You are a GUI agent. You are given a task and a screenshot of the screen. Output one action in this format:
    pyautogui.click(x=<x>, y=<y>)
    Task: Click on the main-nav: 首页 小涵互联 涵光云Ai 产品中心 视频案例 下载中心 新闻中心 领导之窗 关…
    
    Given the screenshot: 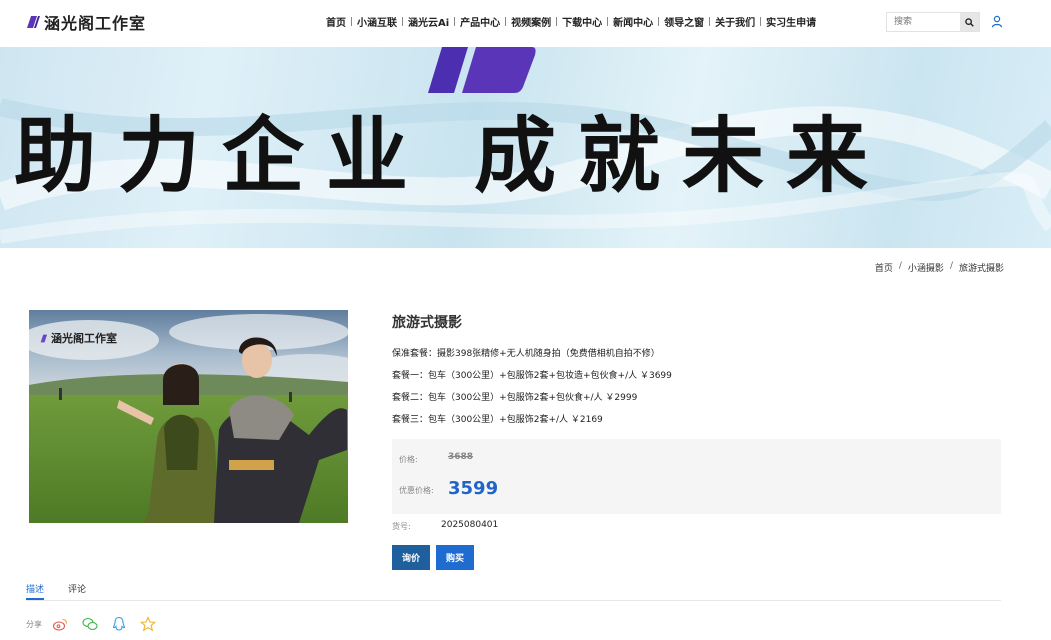 What is the action you would take?
    pyautogui.click(x=571, y=21)
    